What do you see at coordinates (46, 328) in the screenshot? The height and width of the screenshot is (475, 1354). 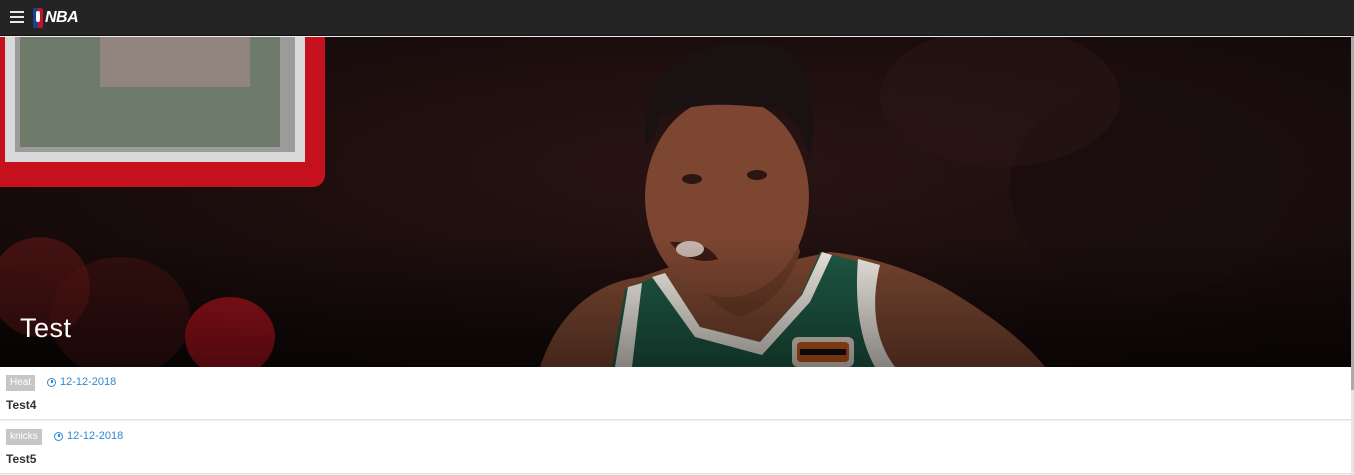 I see `hero-title: Test` at bounding box center [46, 328].